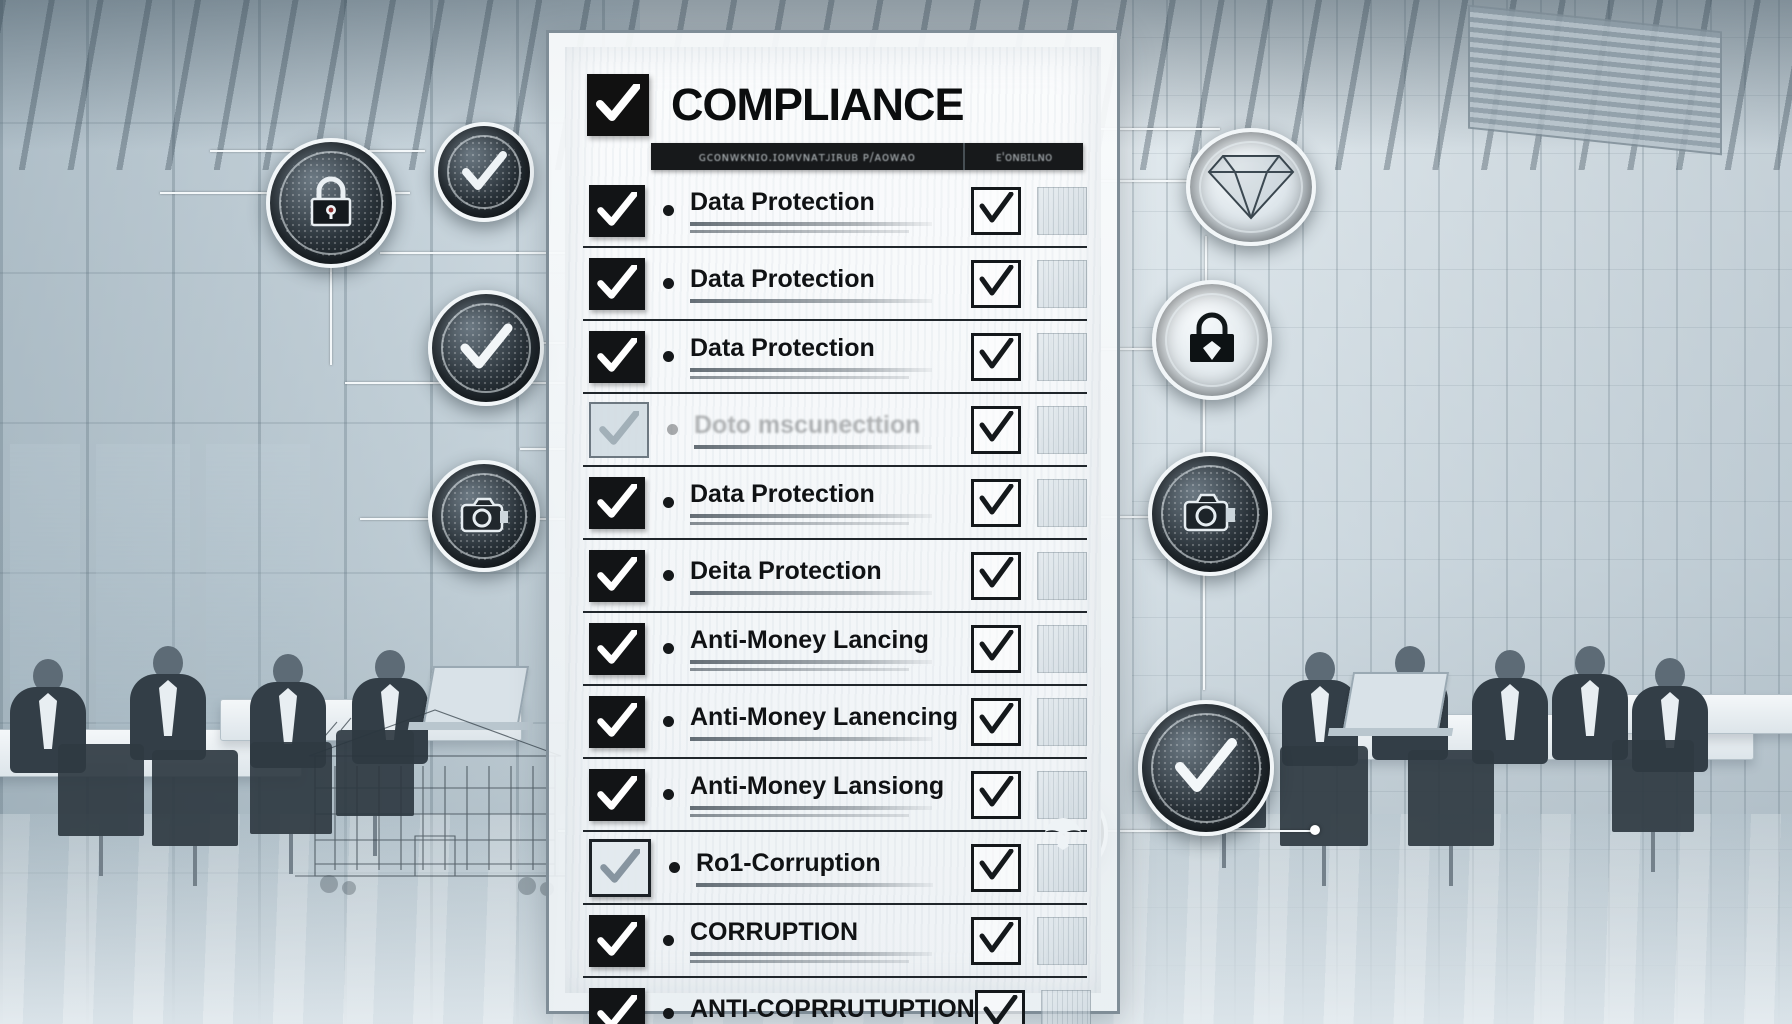 This screenshot has height=1024, width=1792. What do you see at coordinates (1482, 720) in the screenshot?
I see `business-meeting-right` at bounding box center [1482, 720].